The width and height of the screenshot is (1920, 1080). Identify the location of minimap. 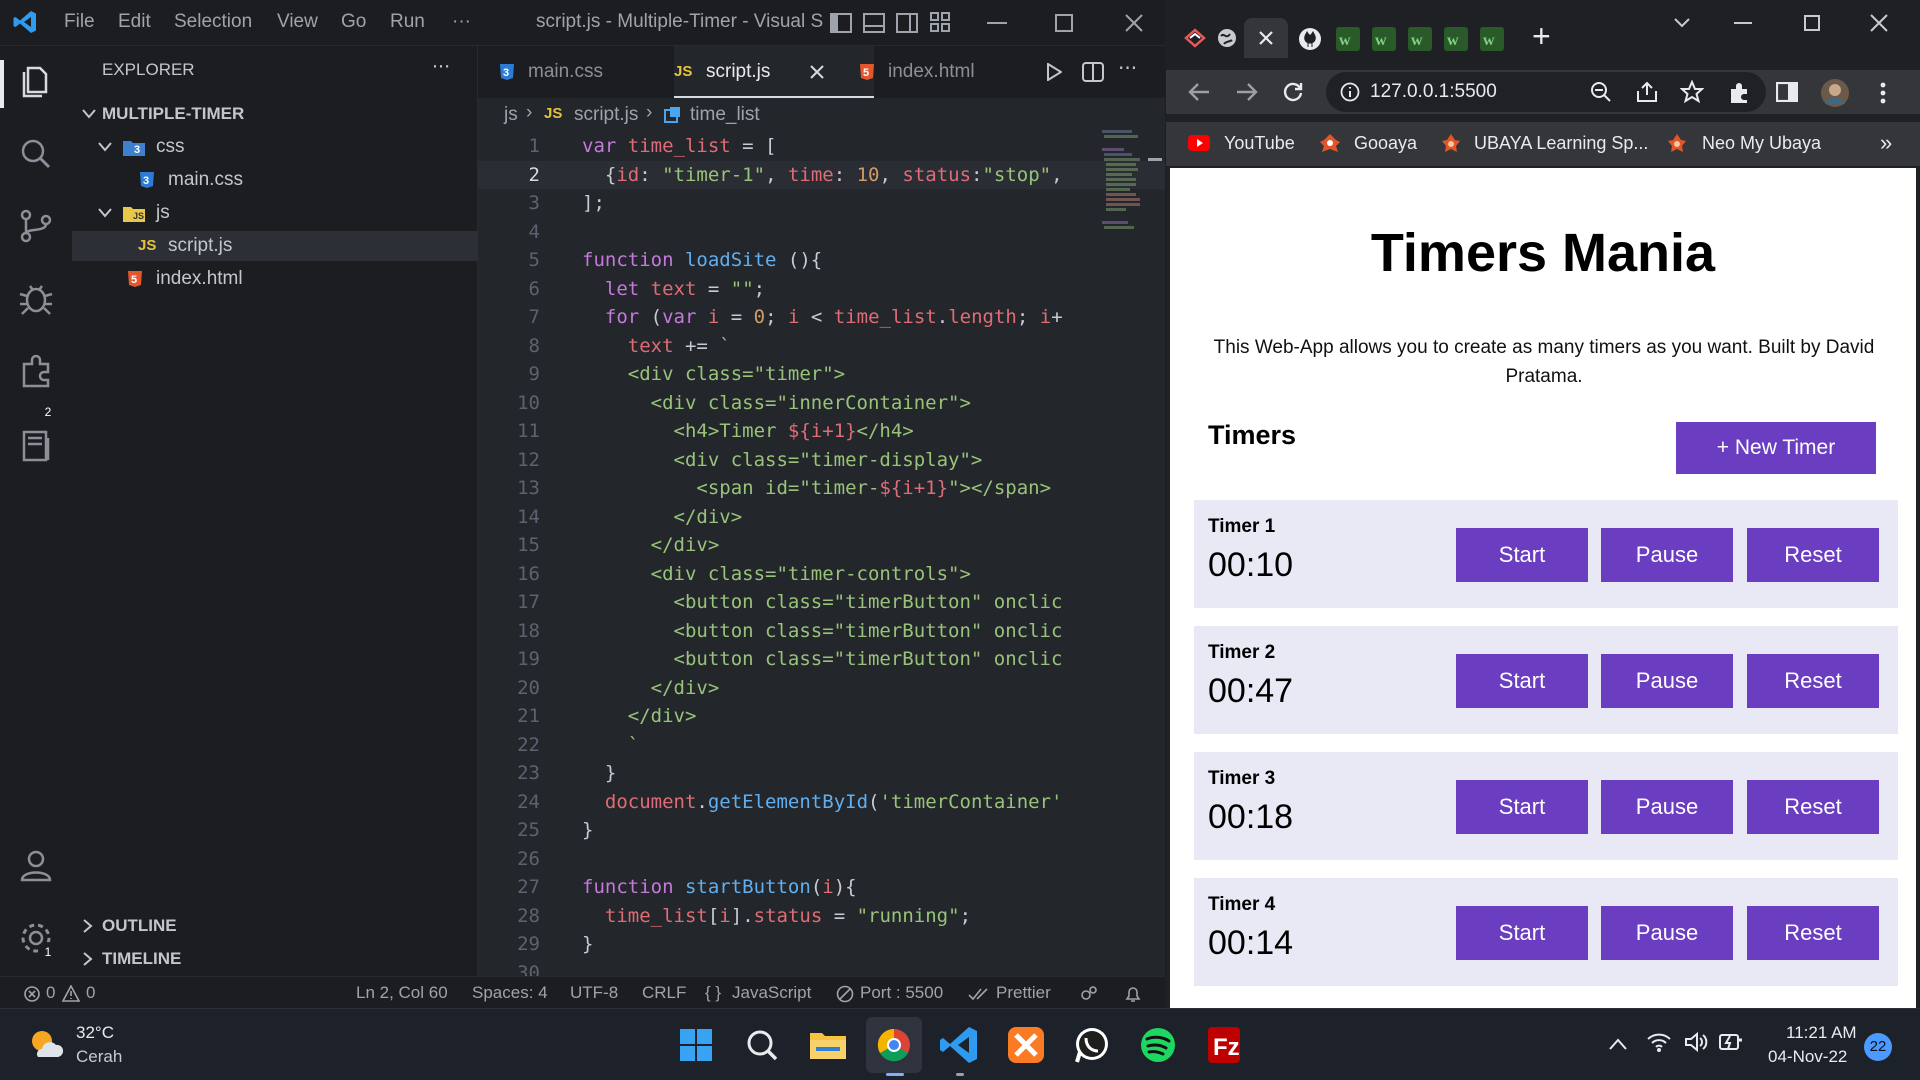
(1121, 233).